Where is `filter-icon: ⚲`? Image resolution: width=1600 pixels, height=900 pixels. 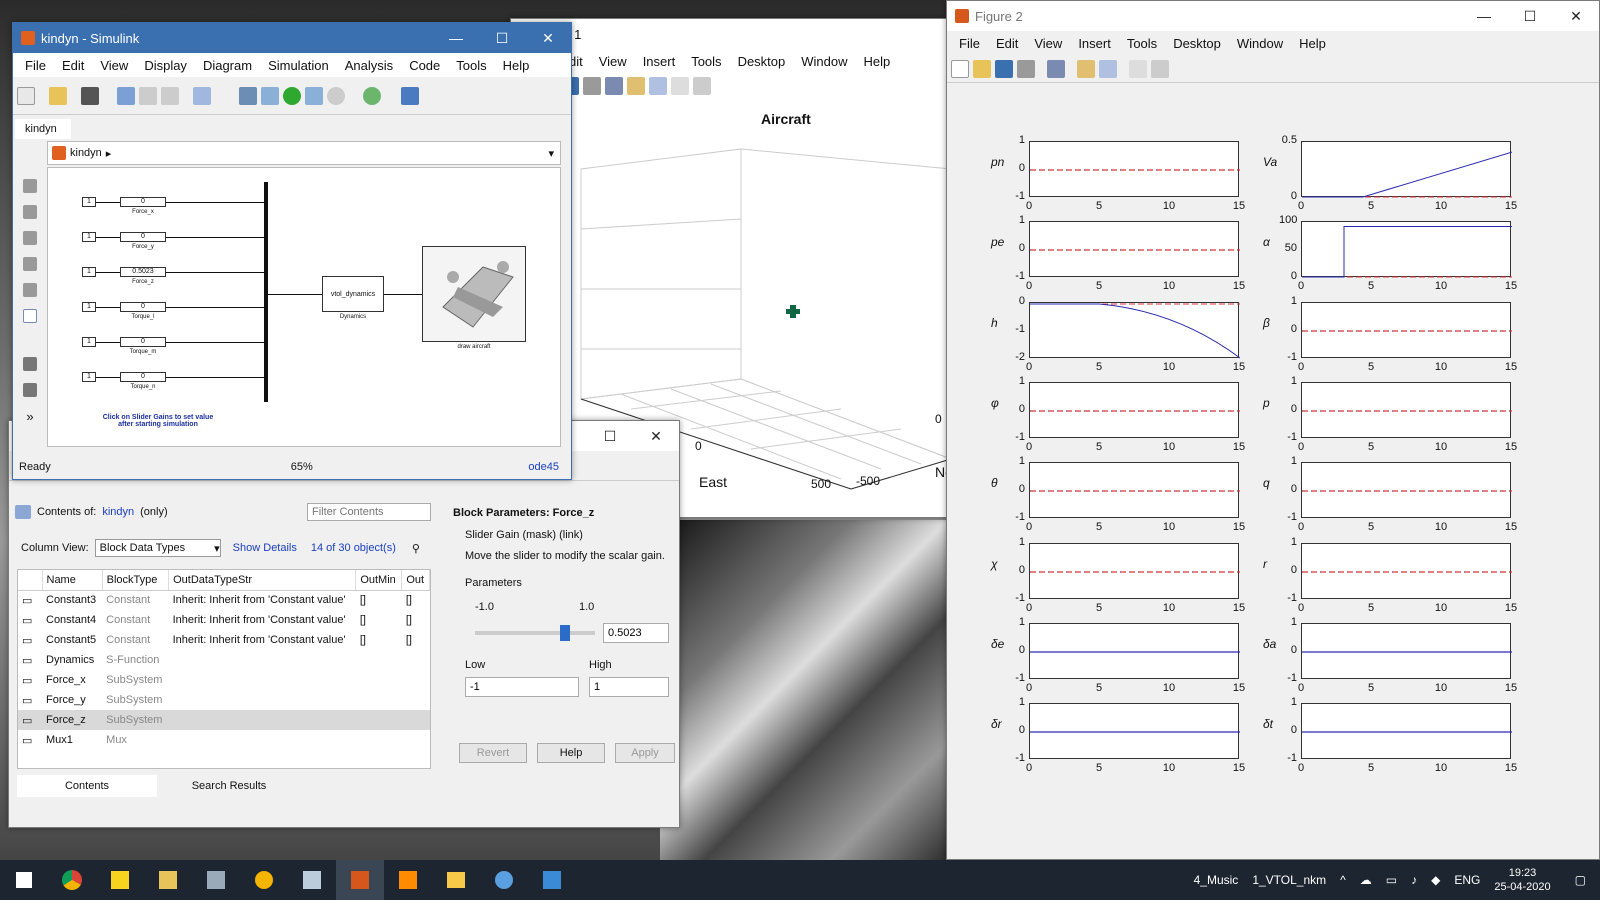
filter-icon: ⚲ is located at coordinates (416, 548).